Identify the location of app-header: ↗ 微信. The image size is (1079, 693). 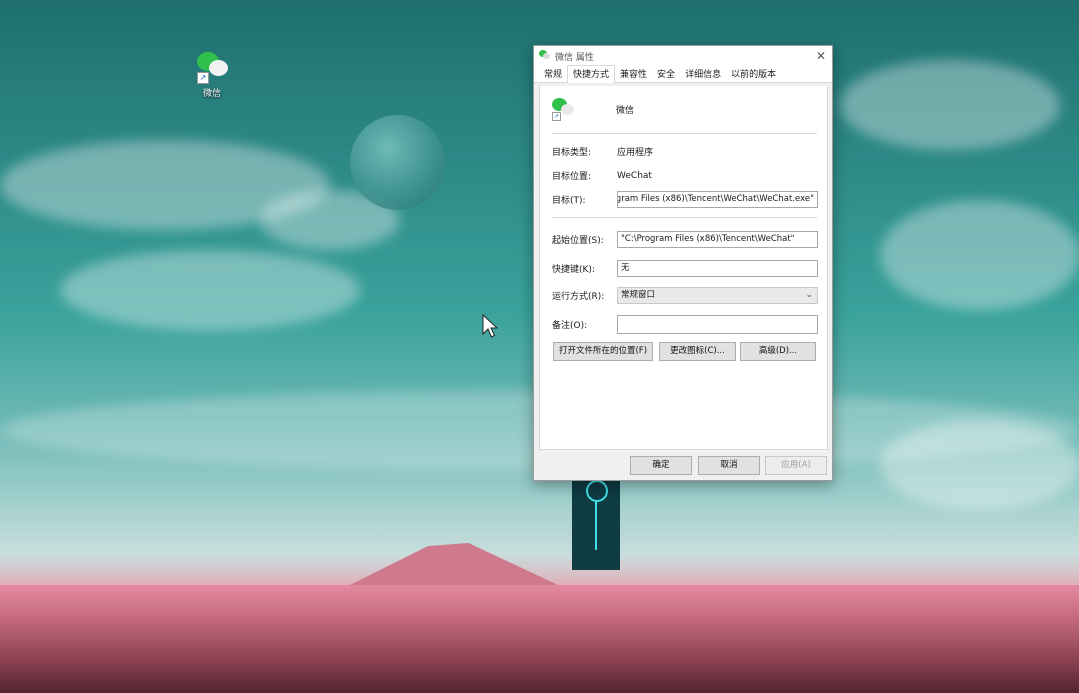
(593, 109).